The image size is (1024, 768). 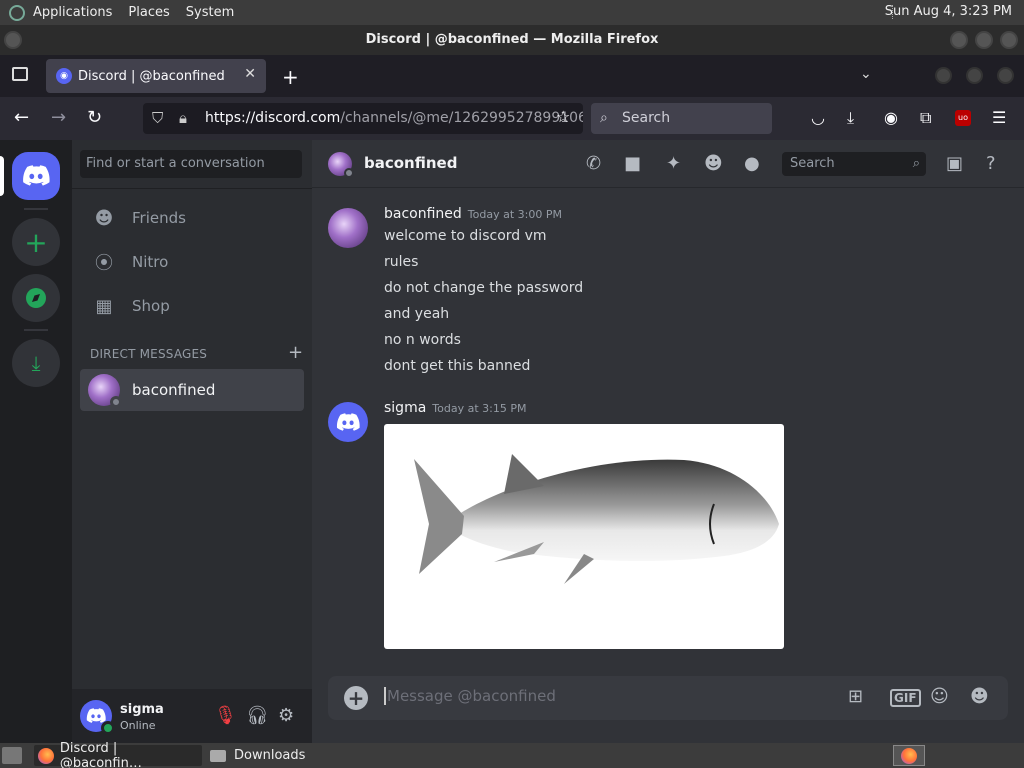 I want to click on tabstrip-minimize-button, so click(x=943, y=75).